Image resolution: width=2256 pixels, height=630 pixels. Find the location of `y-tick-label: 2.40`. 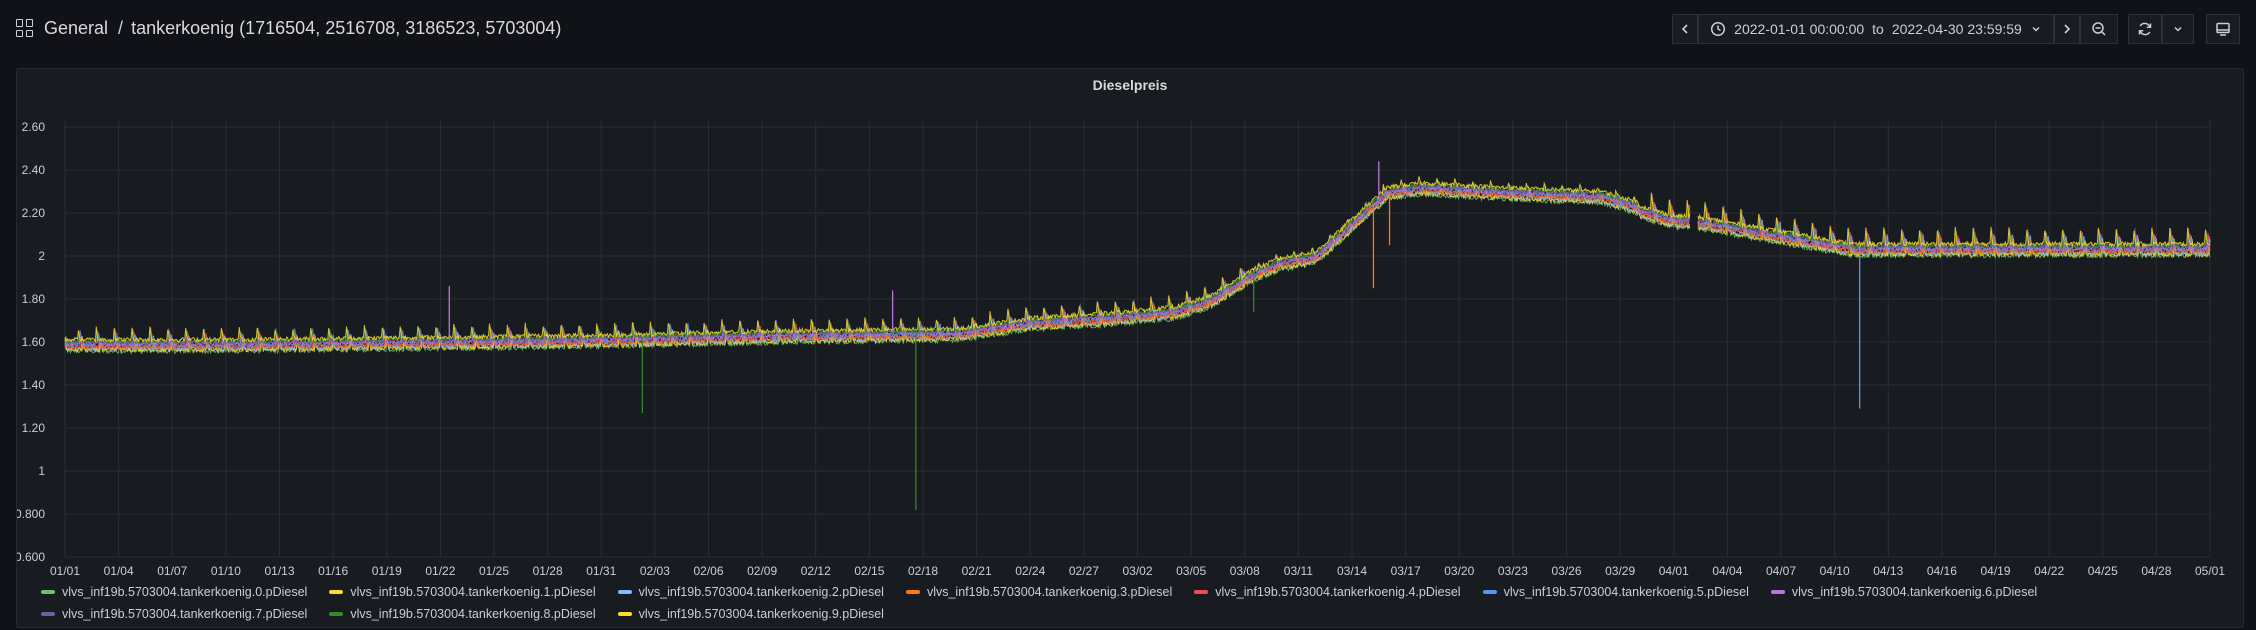

y-tick-label: 2.40 is located at coordinates (34, 170).